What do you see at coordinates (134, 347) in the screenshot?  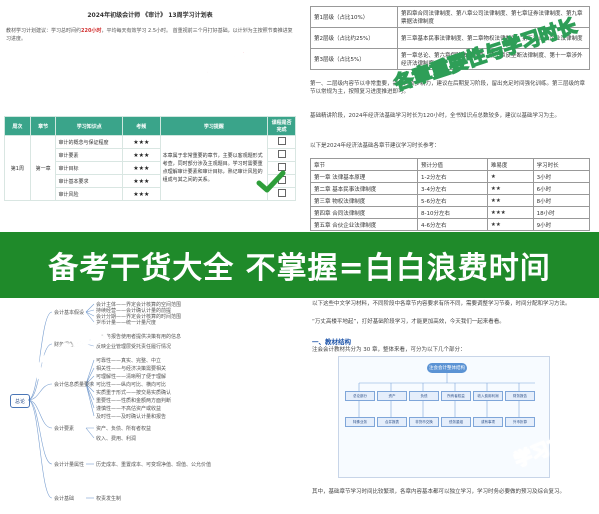 I see `leaf-node: 反映企业管理层受托责任履行情况` at bounding box center [134, 347].